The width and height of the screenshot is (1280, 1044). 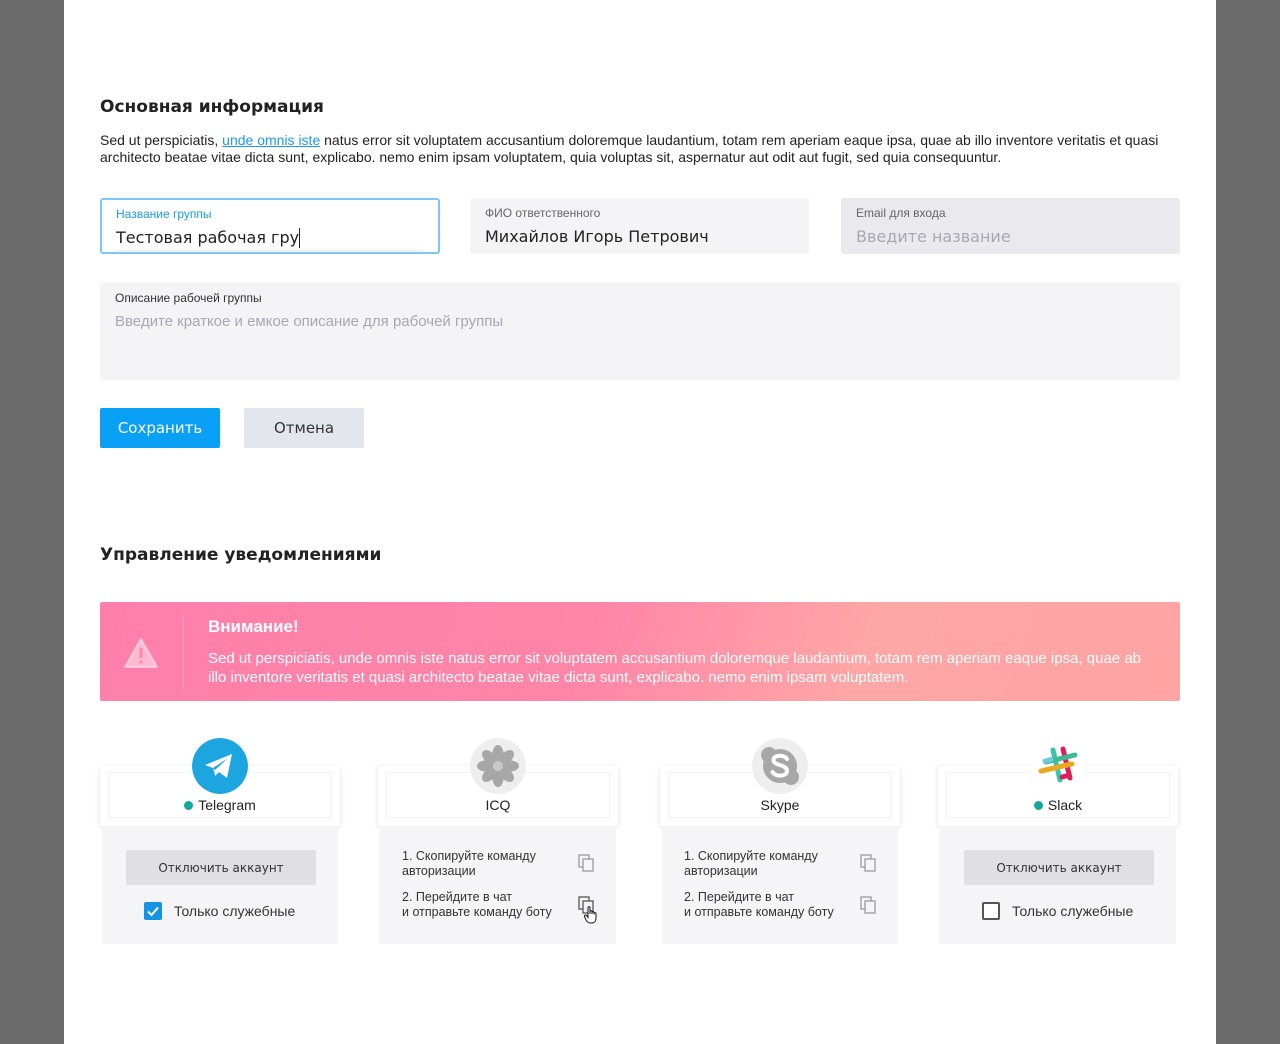 I want to click on service-name-text: Telegram, so click(x=227, y=805).